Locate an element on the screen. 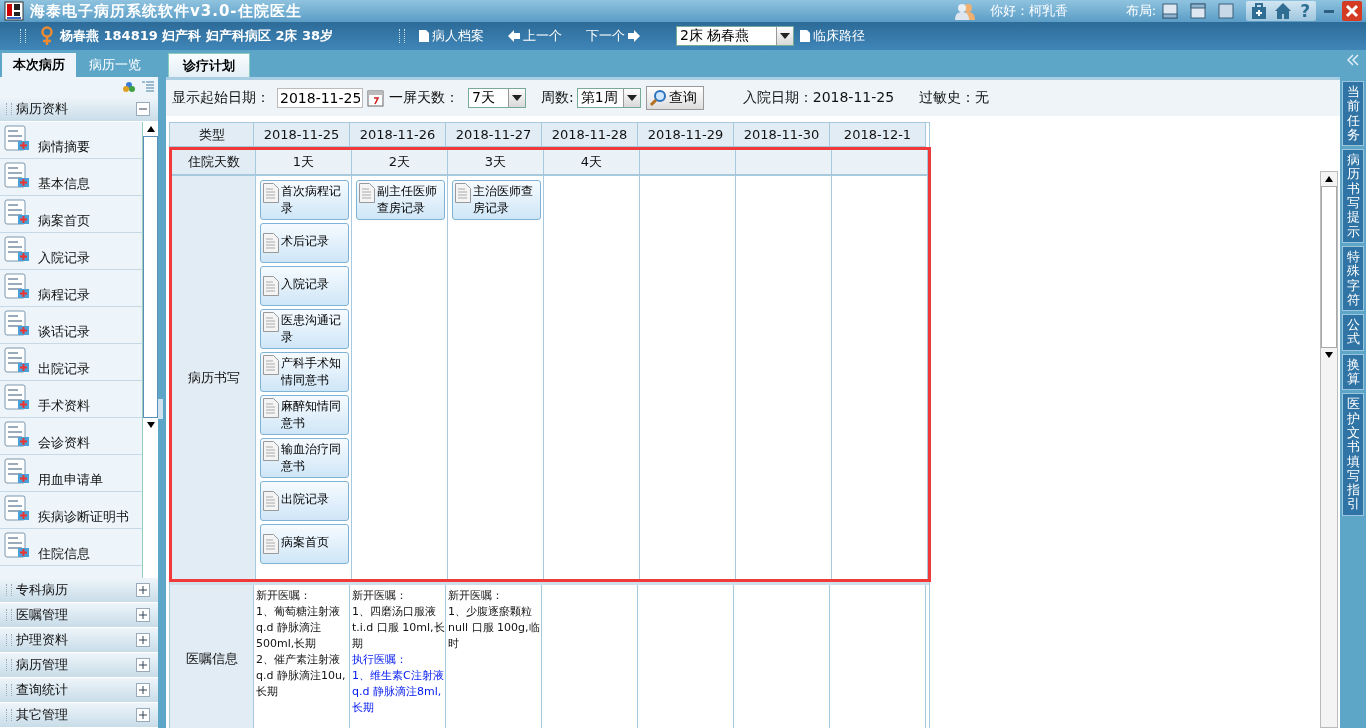 This screenshot has height=728, width=1366. sidebar-item: 住院信息 is located at coordinates (71, 547).